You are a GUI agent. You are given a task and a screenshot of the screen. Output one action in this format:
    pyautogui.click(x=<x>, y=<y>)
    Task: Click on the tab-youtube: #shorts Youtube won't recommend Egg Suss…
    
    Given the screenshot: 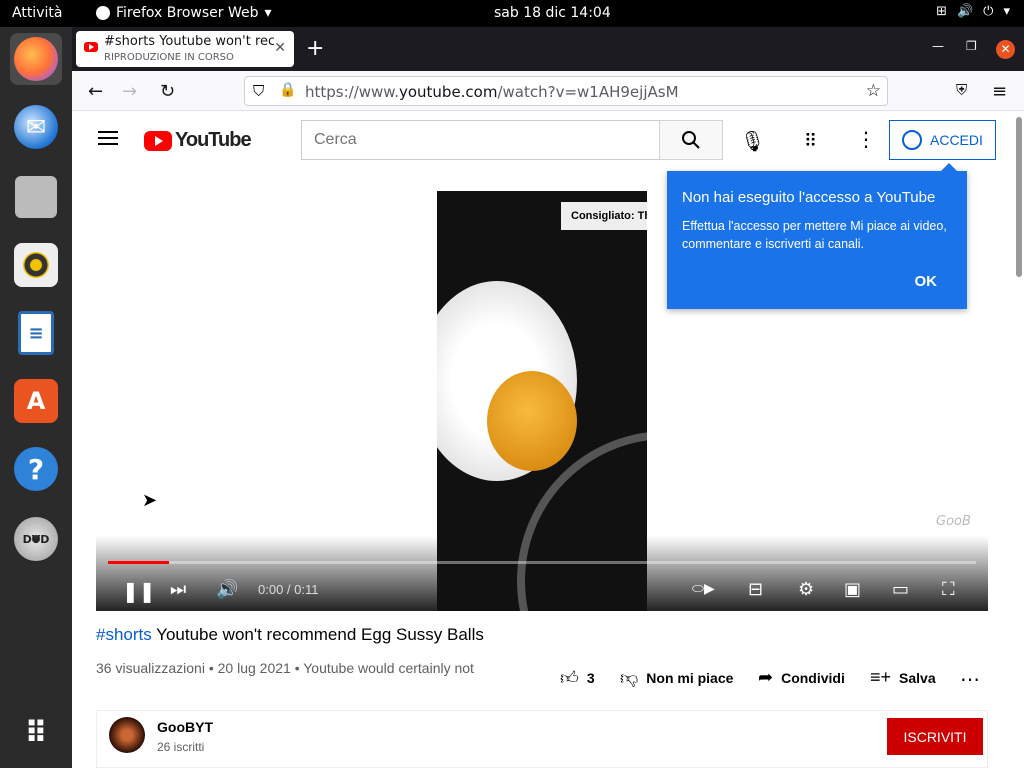 What is the action you would take?
    pyautogui.click(x=185, y=49)
    